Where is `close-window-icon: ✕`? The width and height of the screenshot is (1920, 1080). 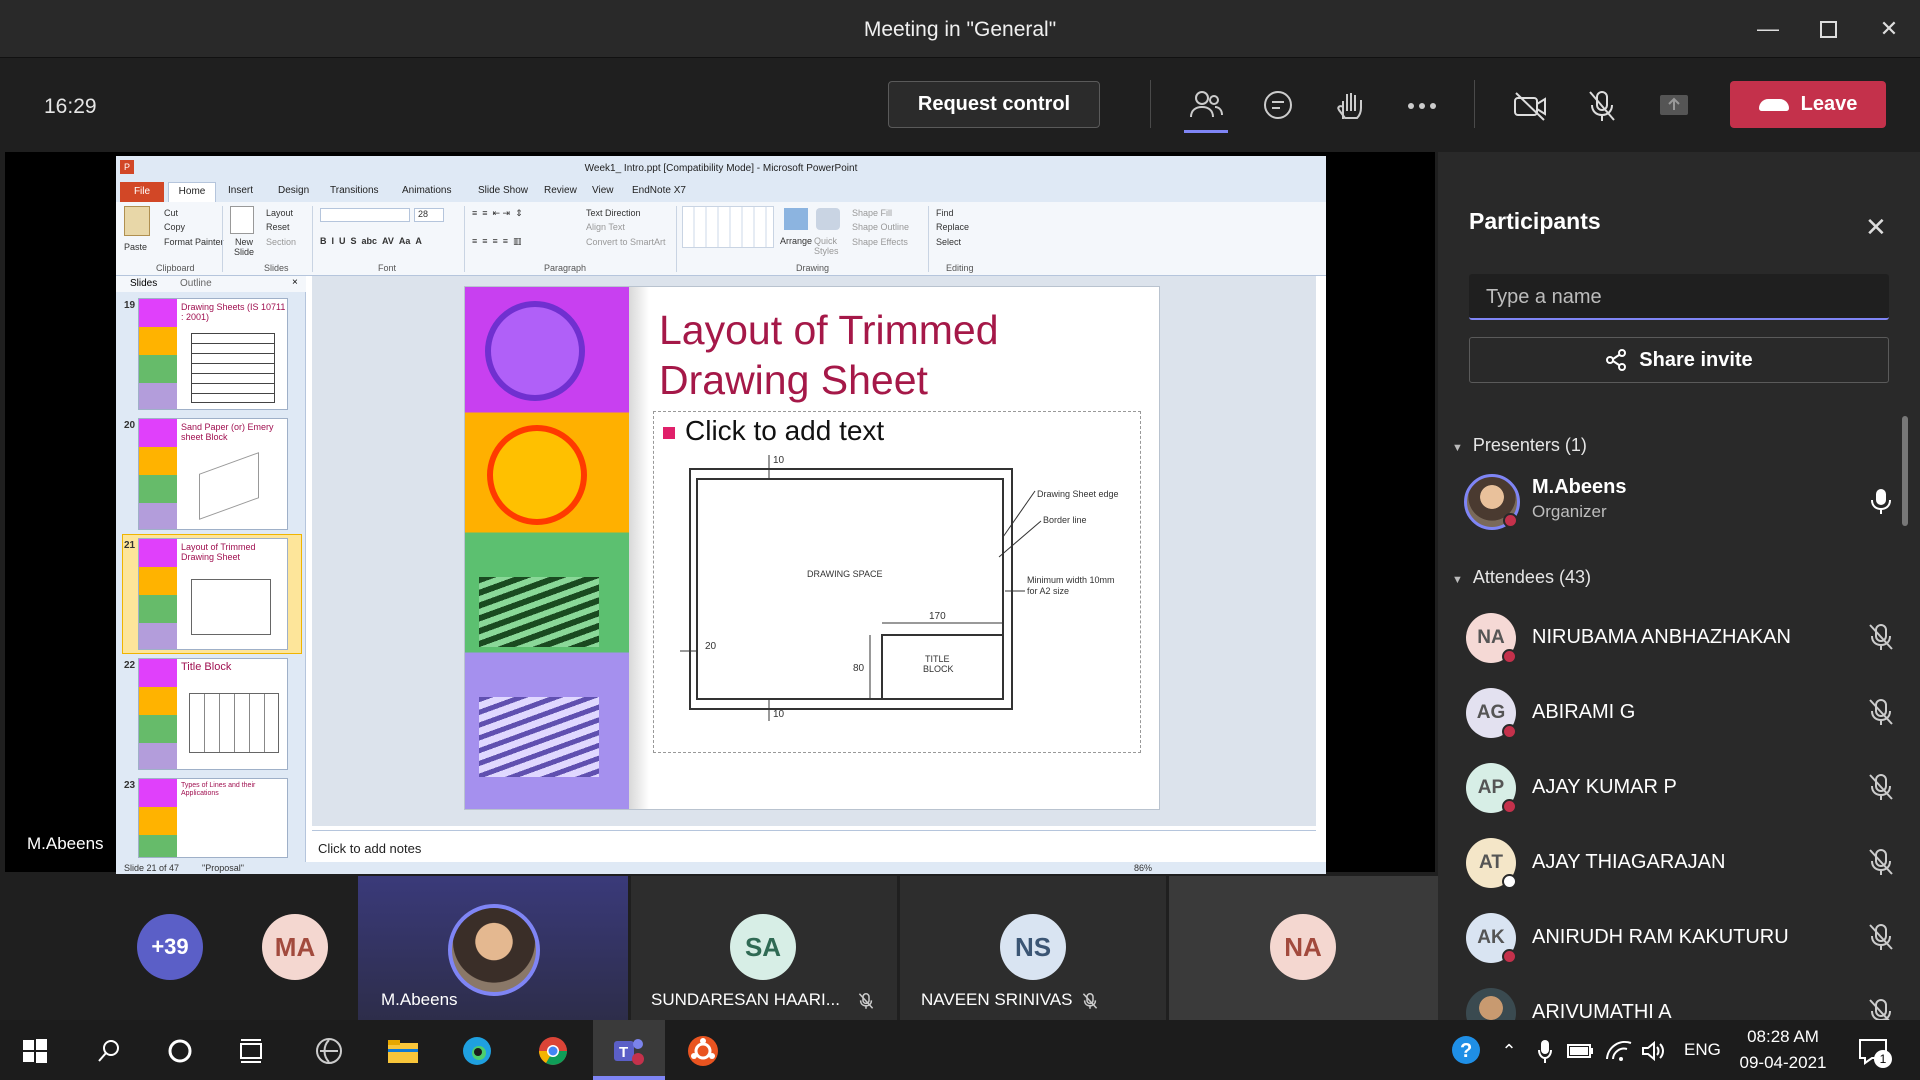
close-window-icon: ✕ is located at coordinates (1889, 29).